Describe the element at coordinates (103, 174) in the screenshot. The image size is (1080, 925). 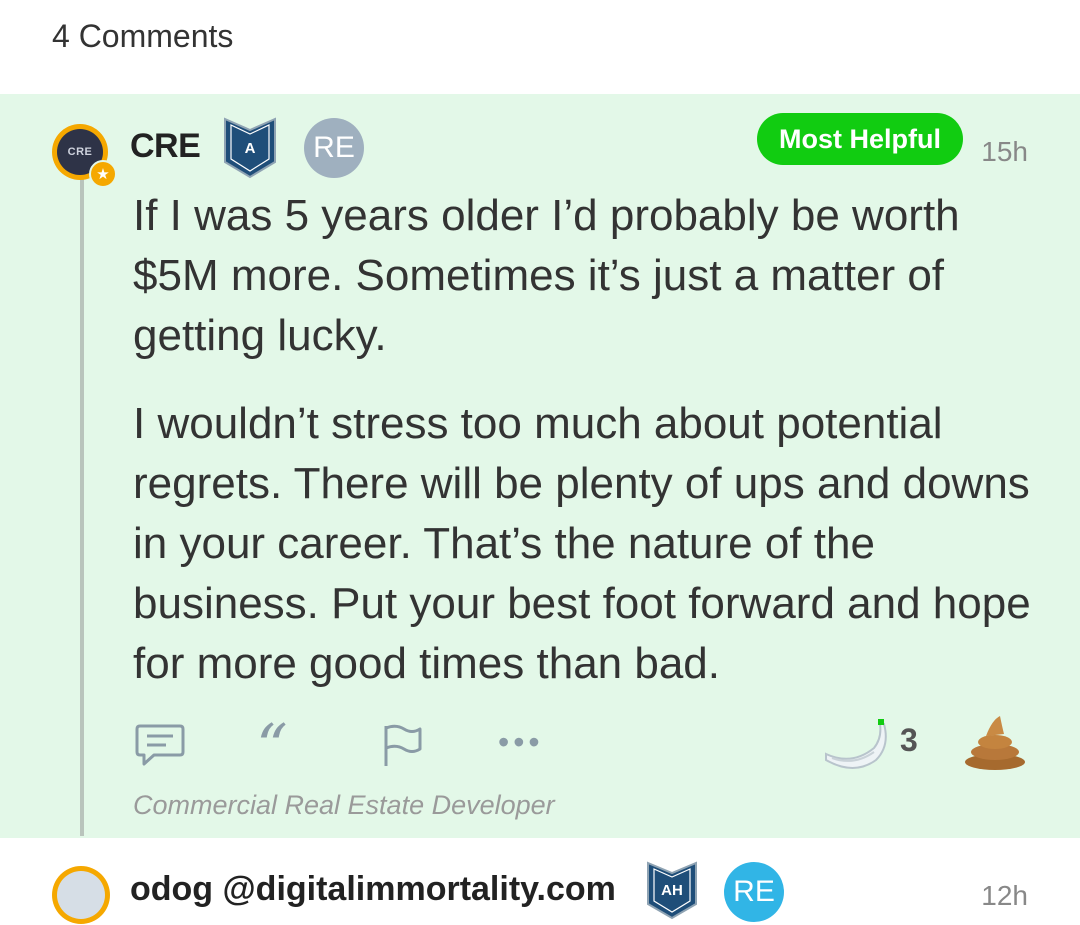
I see `star-icon: ★` at that location.